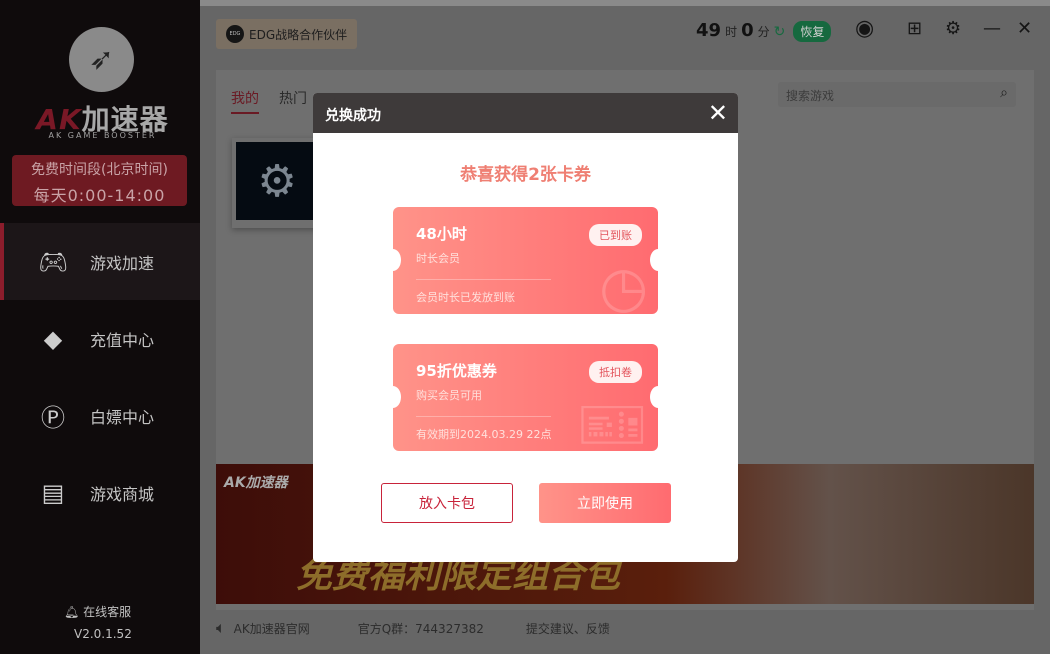  Describe the element at coordinates (612, 422) in the screenshot. I see `coupon-icon: 🎫︎` at that location.